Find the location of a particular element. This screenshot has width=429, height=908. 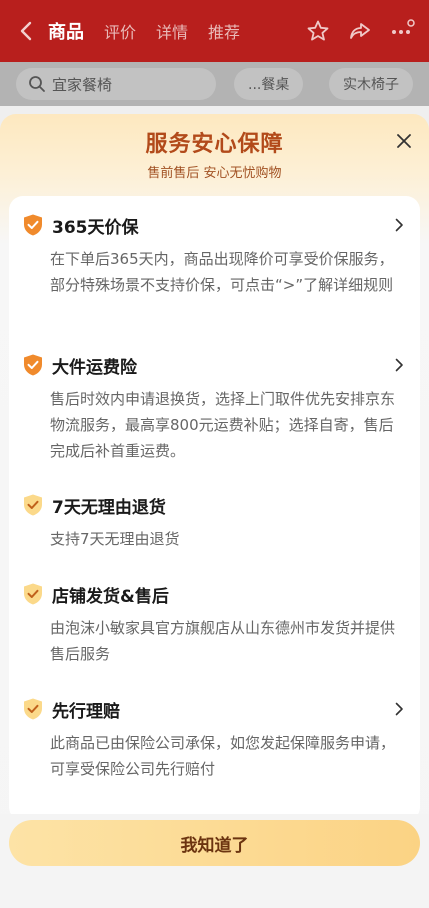

search-value: 宜家餐椅 is located at coordinates (82, 84).